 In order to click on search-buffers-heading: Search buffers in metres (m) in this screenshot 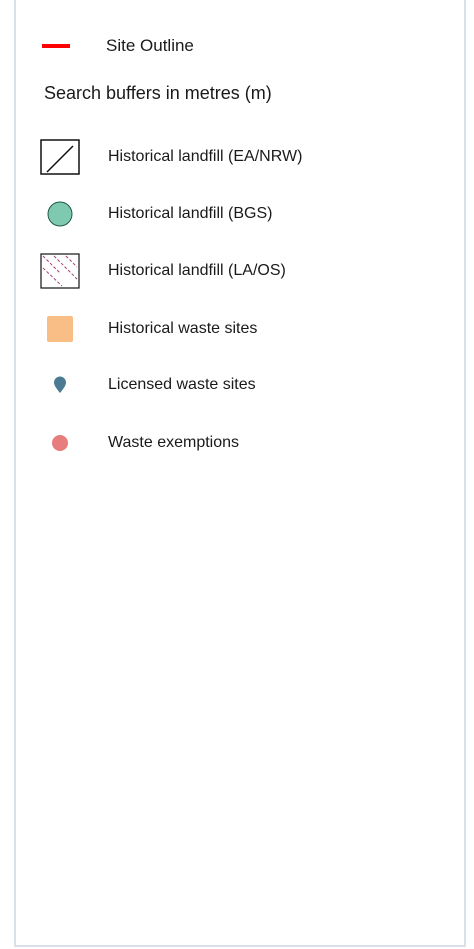, I will do `click(158, 93)`.